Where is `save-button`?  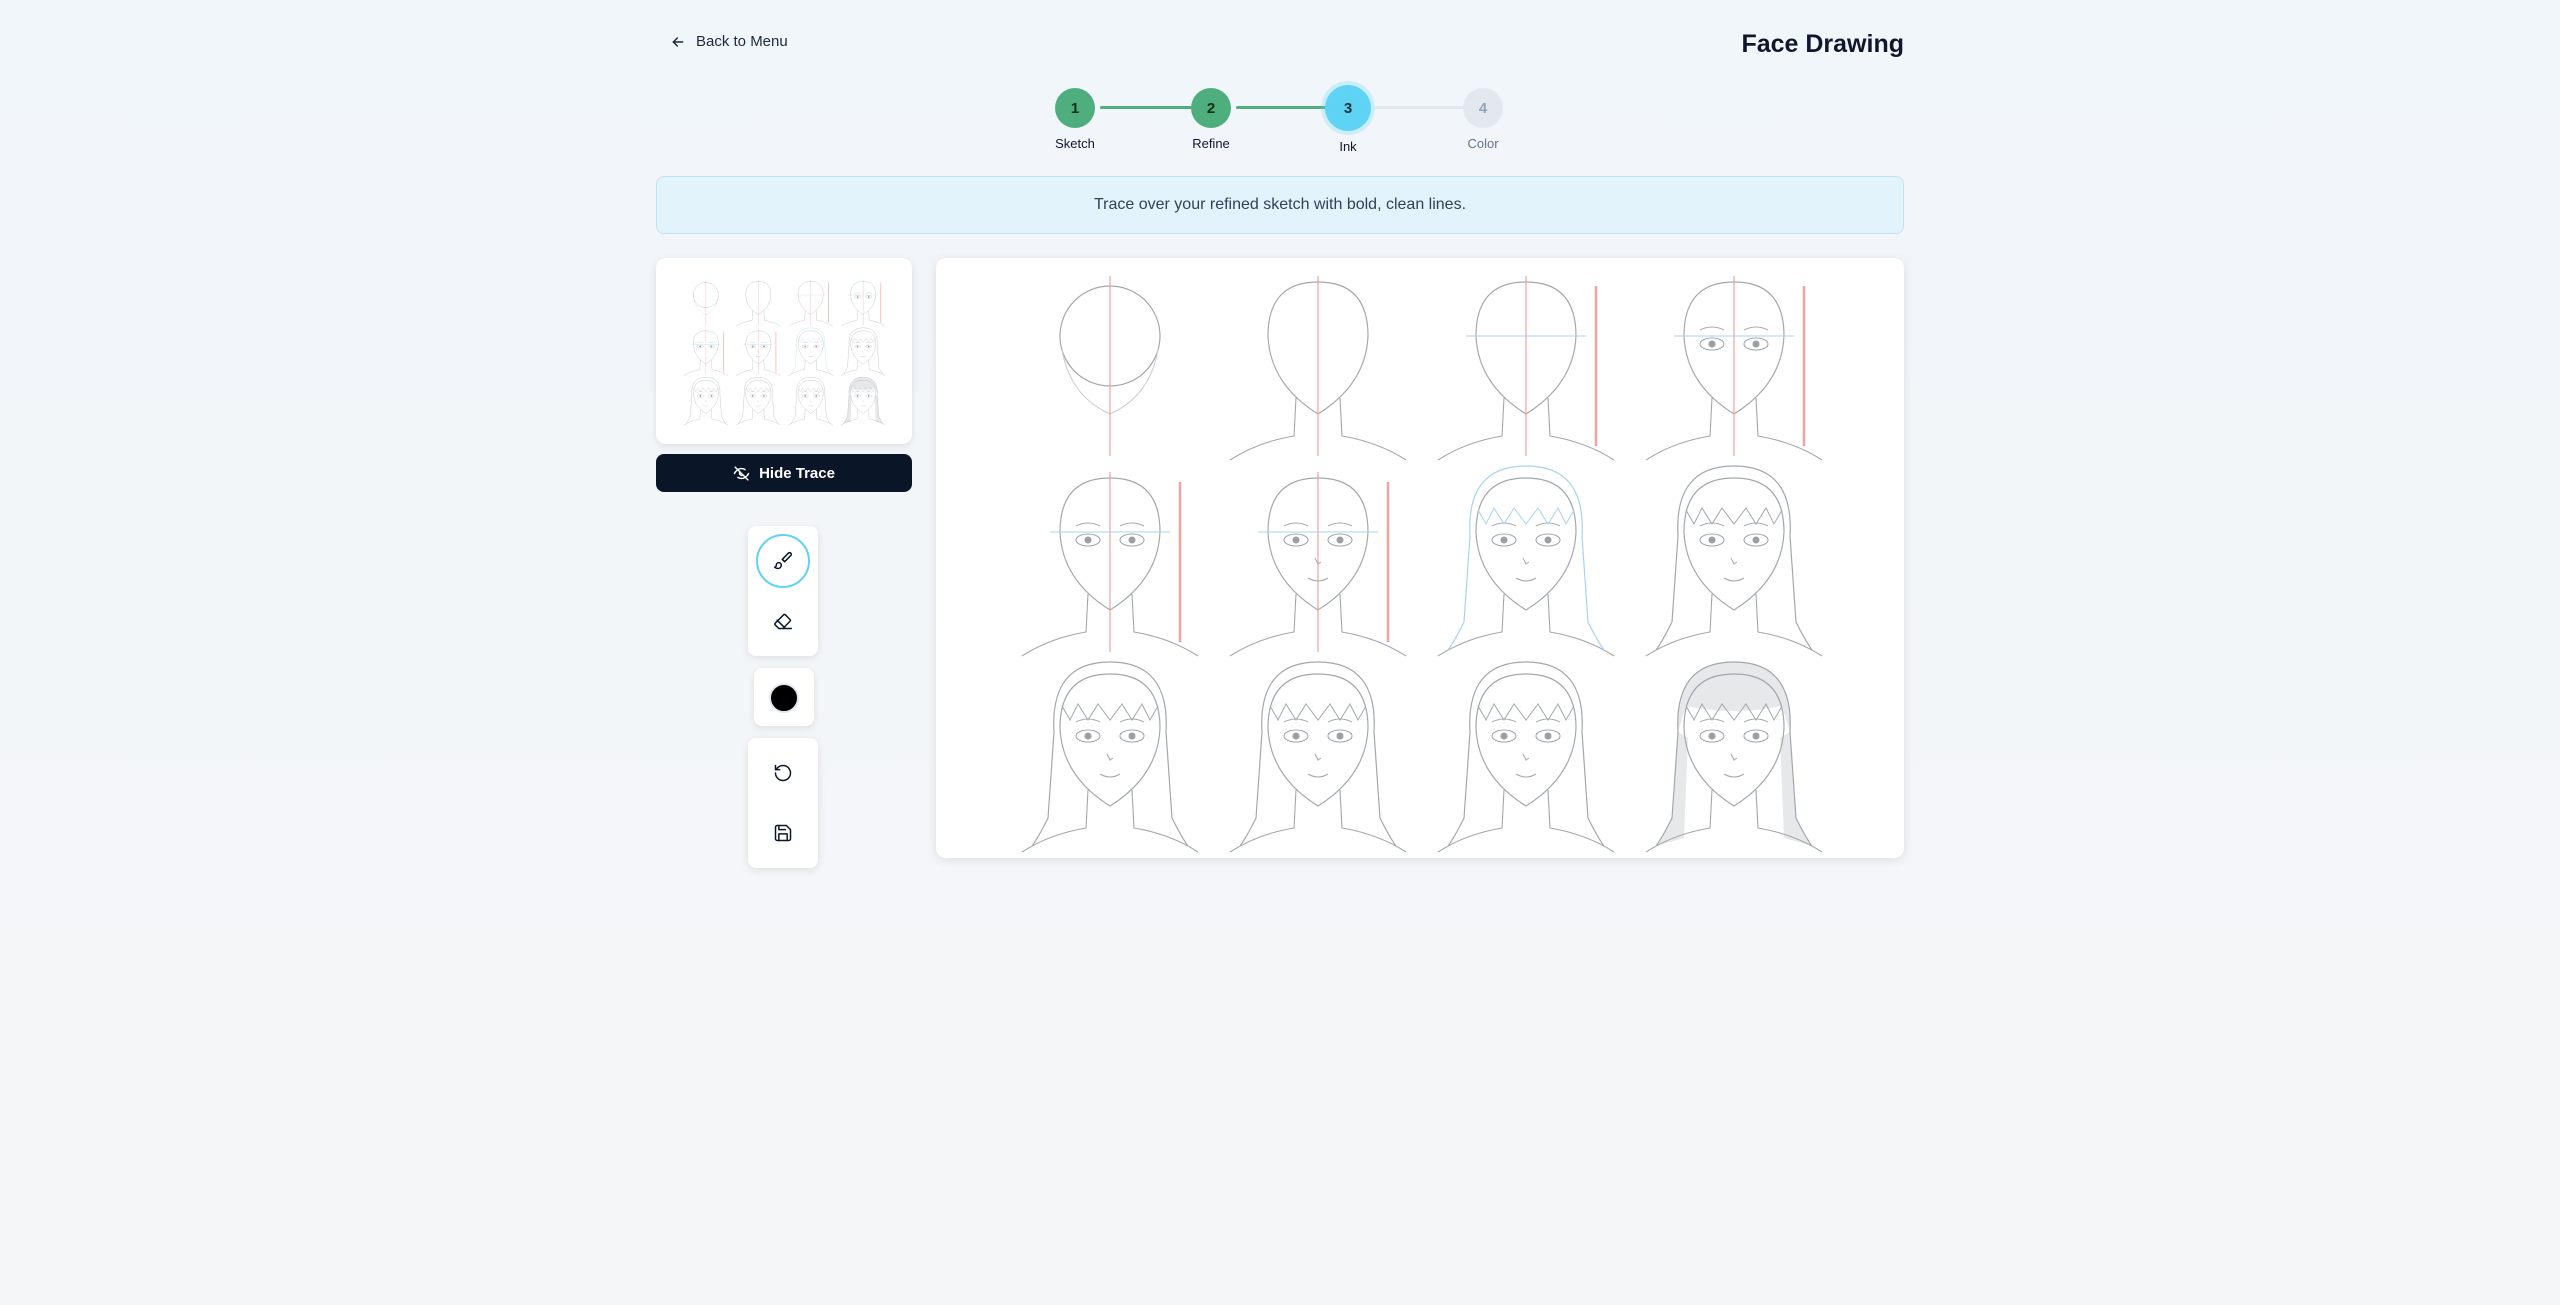
save-button is located at coordinates (783, 833).